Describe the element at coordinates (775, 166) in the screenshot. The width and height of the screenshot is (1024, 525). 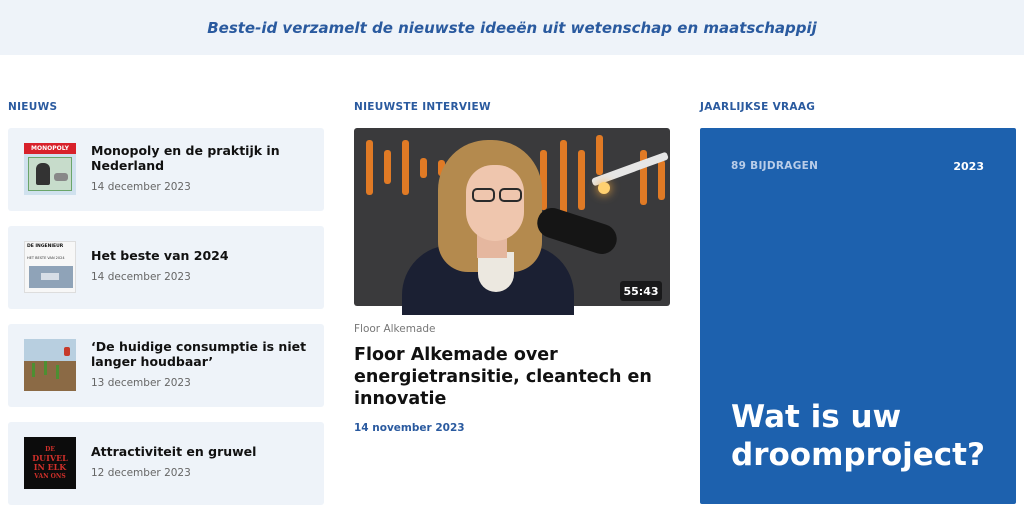
I see `contribution-count: 89 BIJDRAGEN` at that location.